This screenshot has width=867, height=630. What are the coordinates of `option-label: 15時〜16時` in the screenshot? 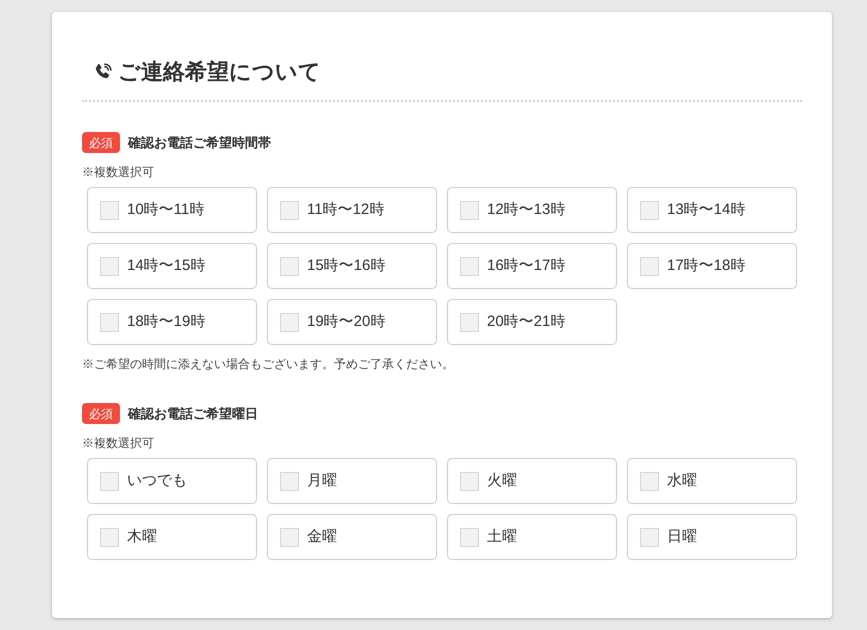 It's located at (346, 266).